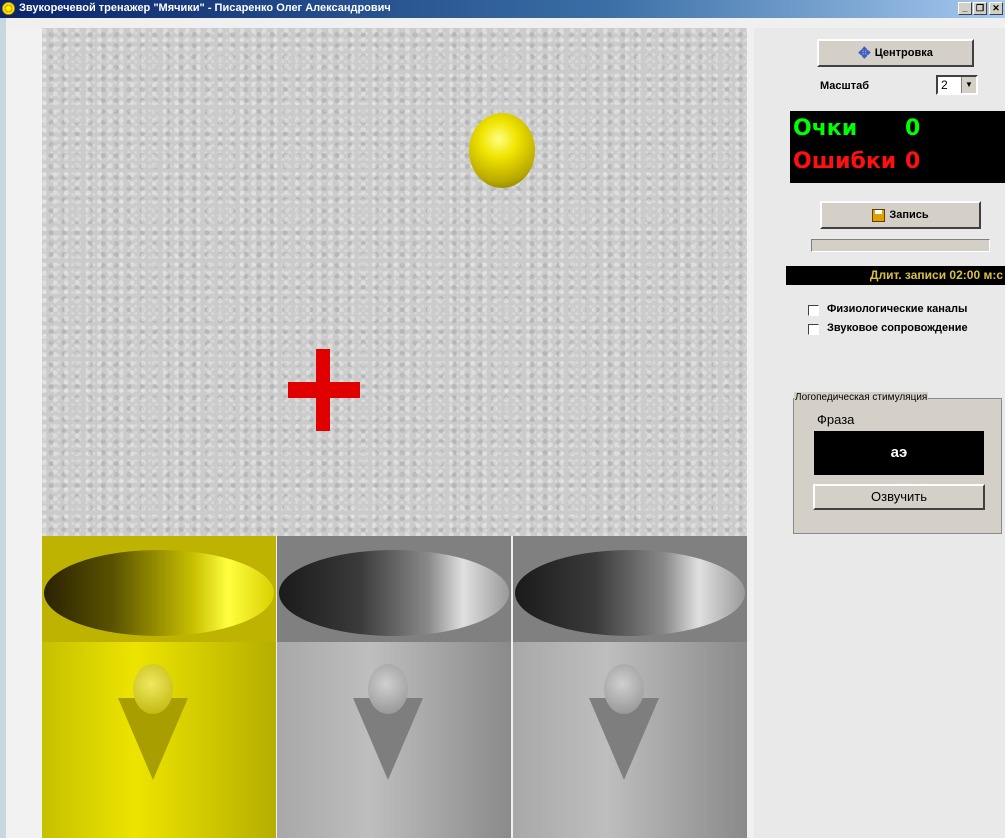 The image size is (1005, 838). I want to click on app-icon, so click(8, 8).